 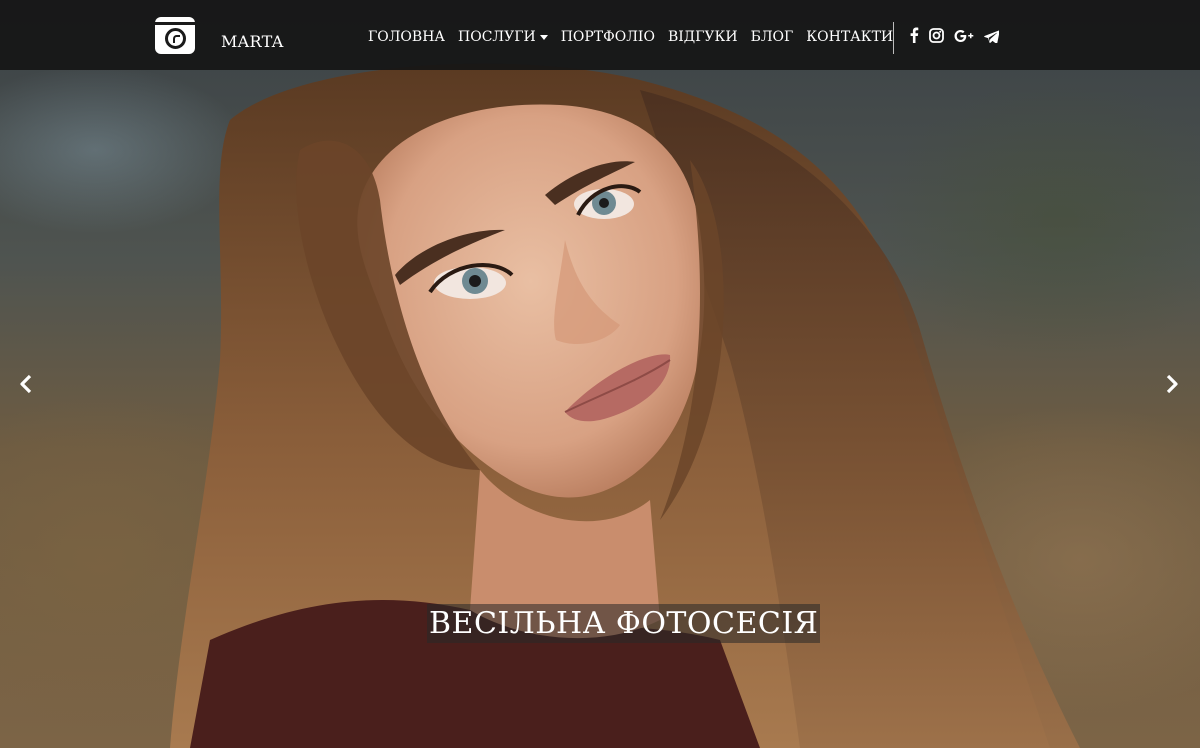 I want to click on carousel-next-button, so click(x=1172, y=384).